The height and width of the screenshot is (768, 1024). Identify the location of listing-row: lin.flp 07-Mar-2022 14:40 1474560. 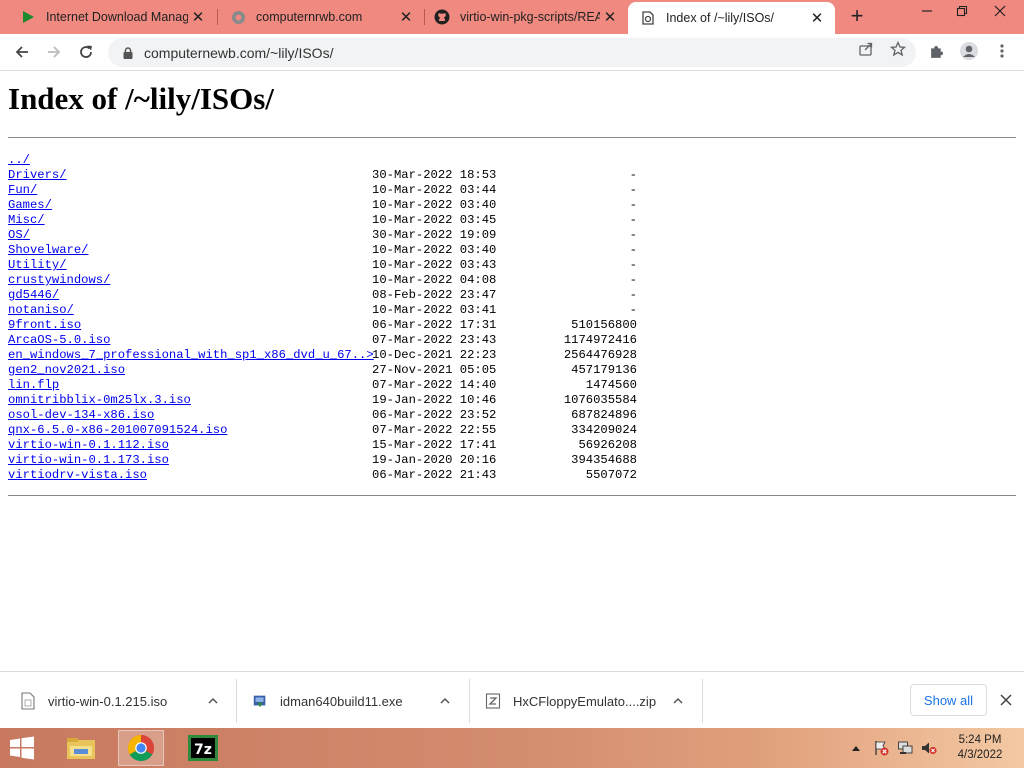
(328, 385).